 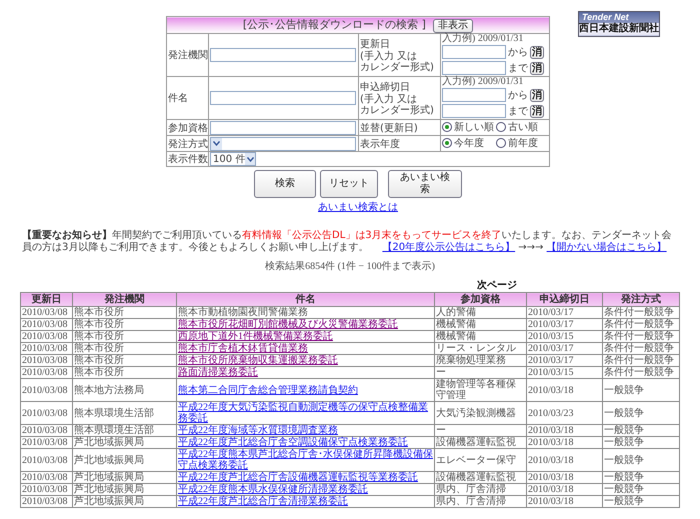 What do you see at coordinates (469, 143) in the screenshot?
I see `radio-option: 今年度` at bounding box center [469, 143].